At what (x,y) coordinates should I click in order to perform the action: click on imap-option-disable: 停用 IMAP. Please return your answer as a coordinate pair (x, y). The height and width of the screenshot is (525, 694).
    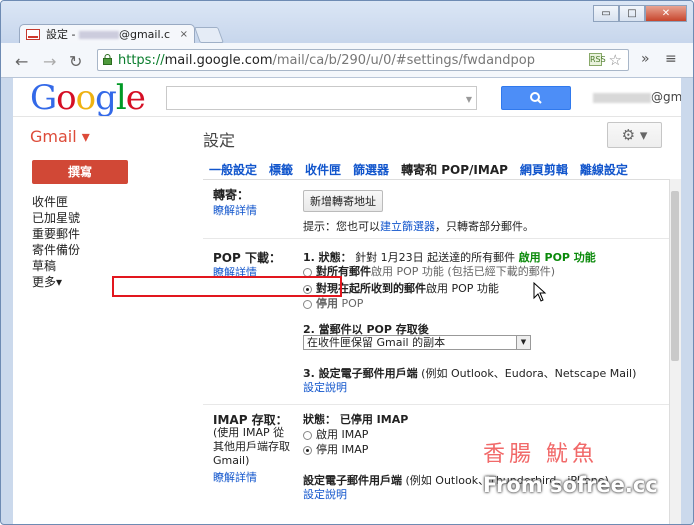
    Looking at the image, I should click on (335, 449).